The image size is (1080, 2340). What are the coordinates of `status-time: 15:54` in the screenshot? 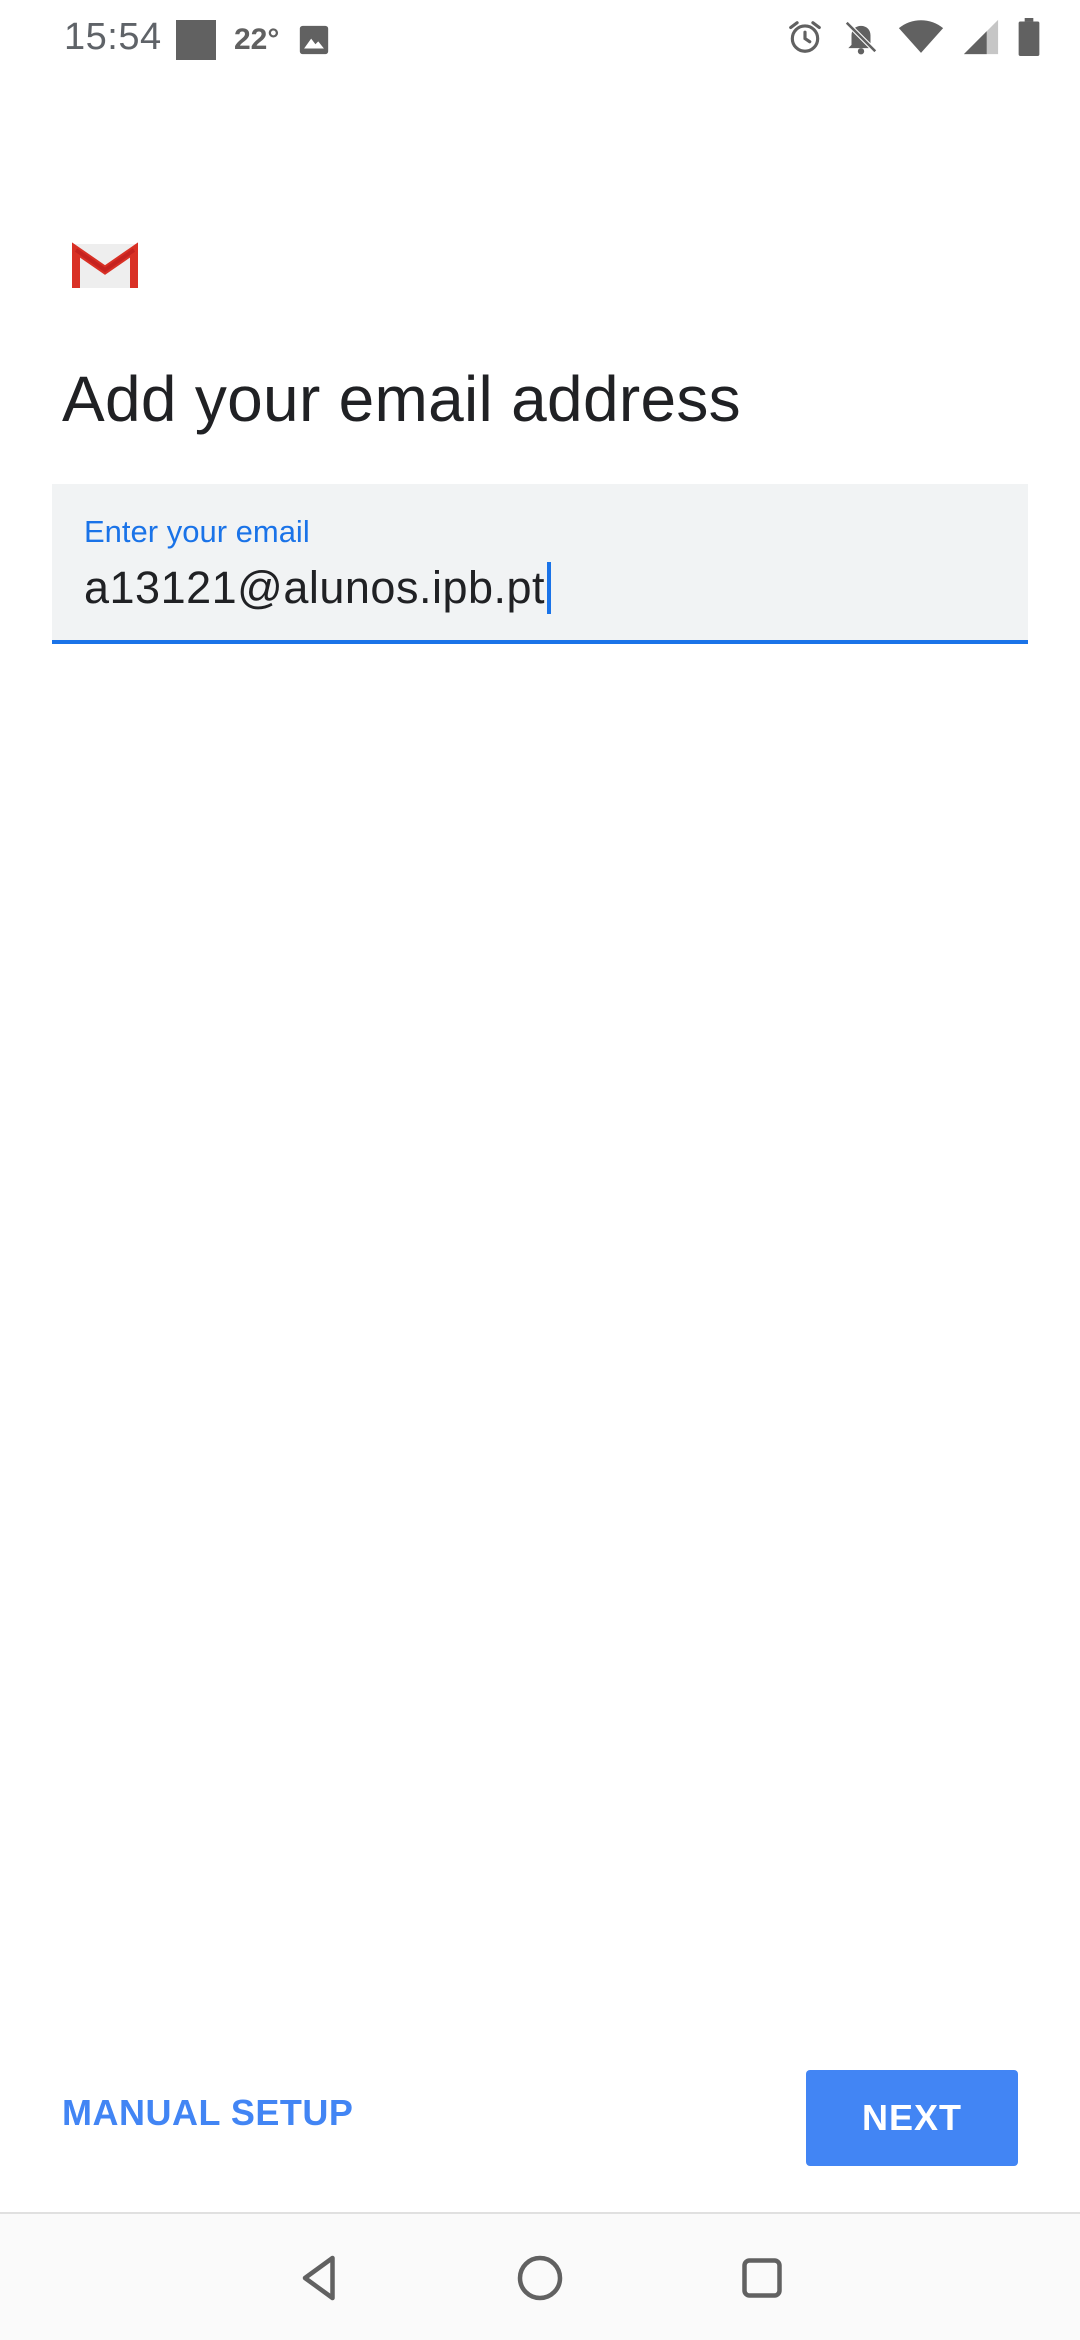 It's located at (113, 37).